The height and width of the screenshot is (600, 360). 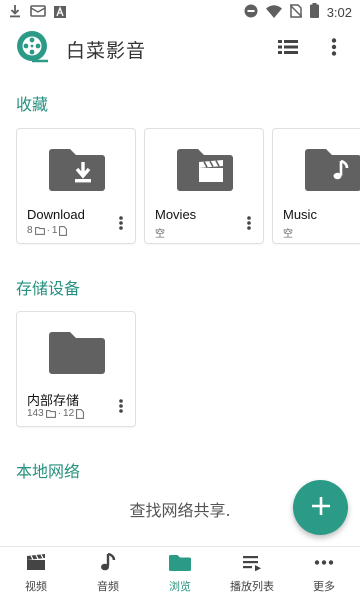 I want to click on nav-item-browse: 浏览, so click(x=180, y=573).